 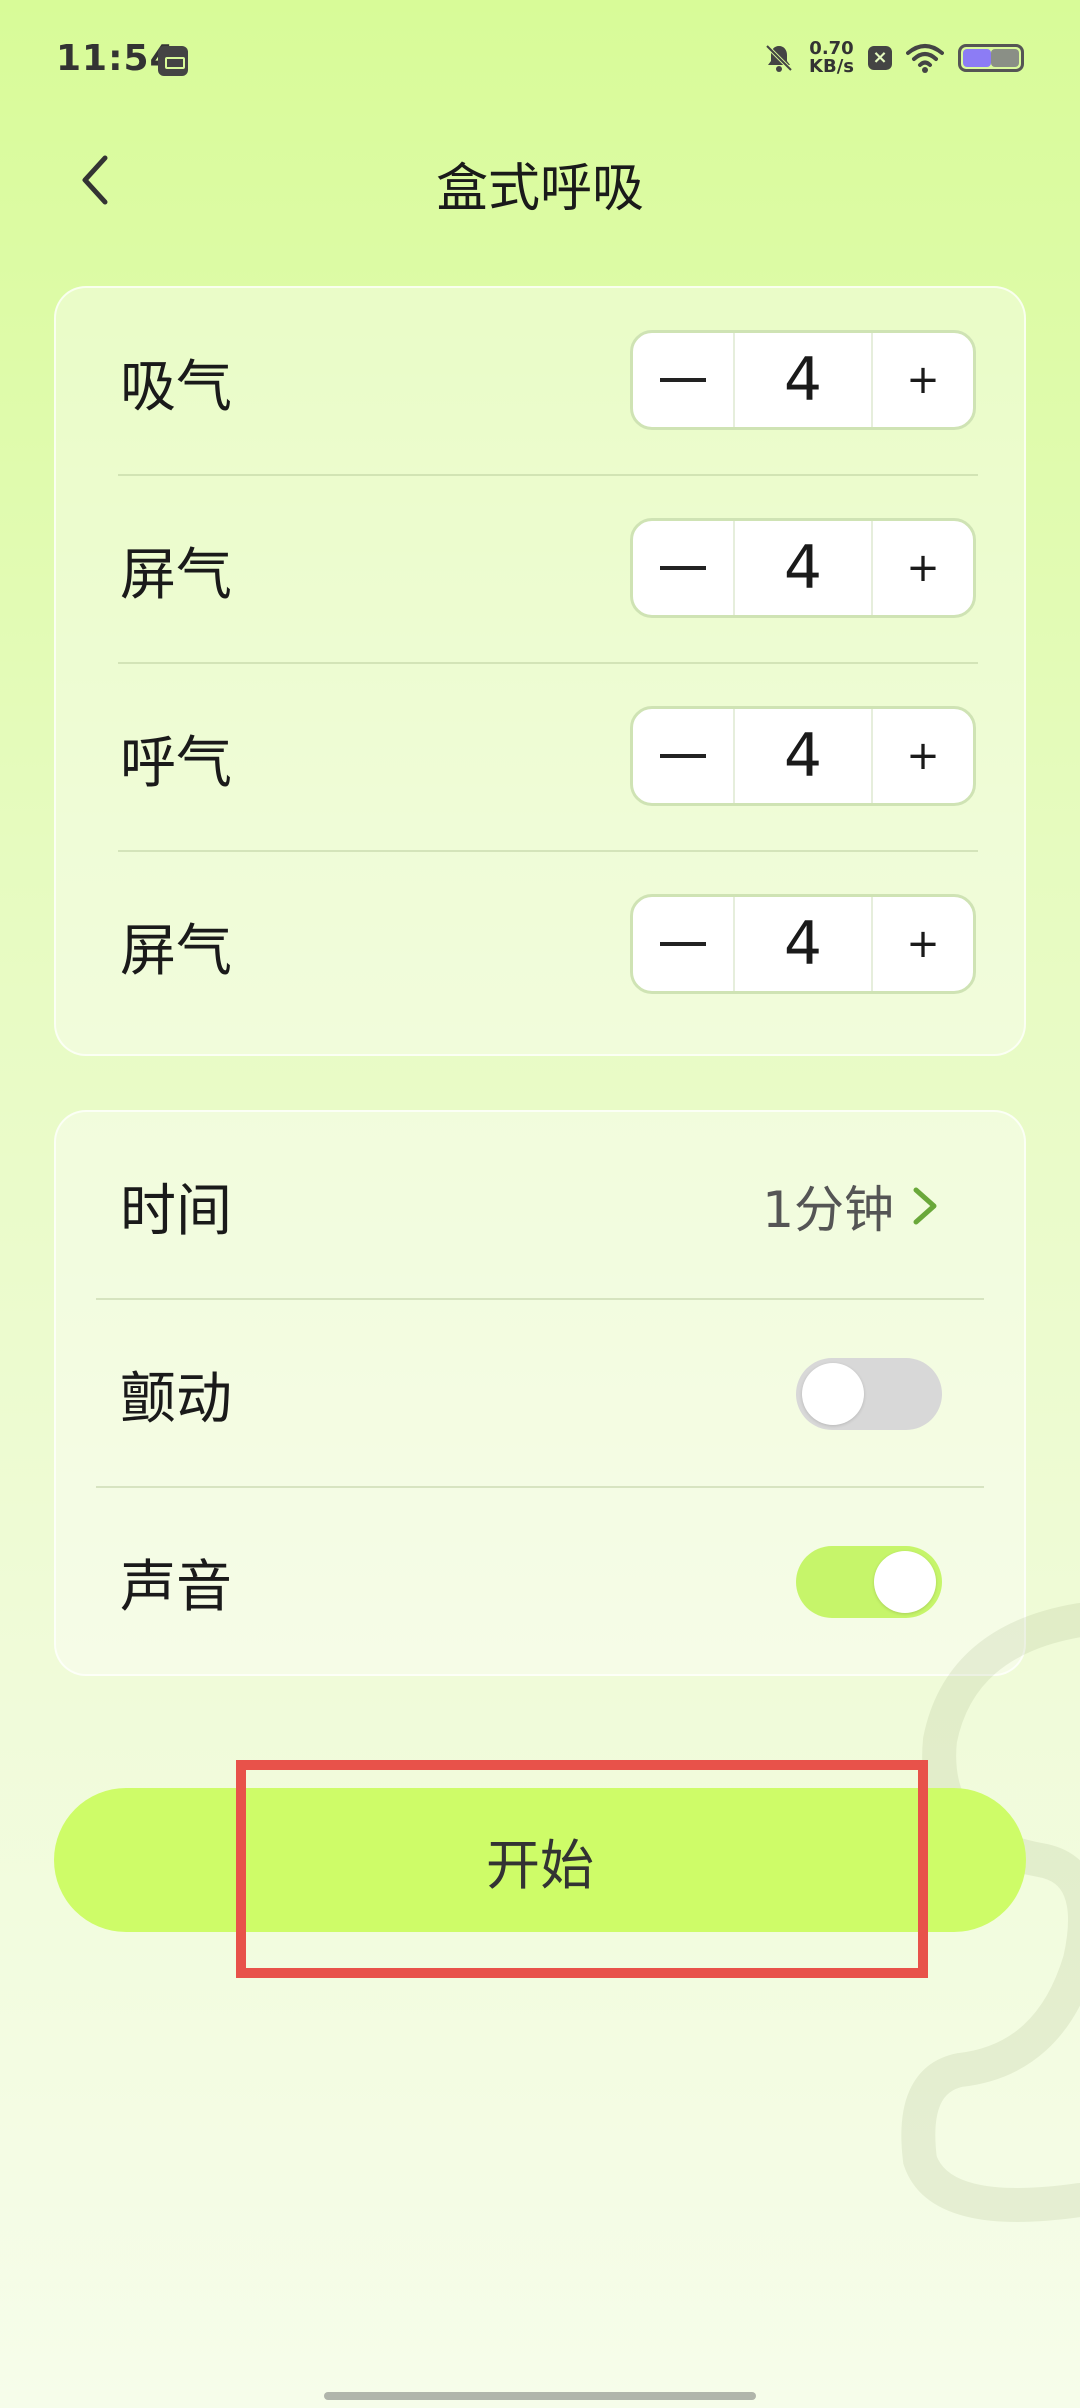 What do you see at coordinates (540, 60) in the screenshot?
I see `status-bar: 11:54 0.70 KB/s ×` at bounding box center [540, 60].